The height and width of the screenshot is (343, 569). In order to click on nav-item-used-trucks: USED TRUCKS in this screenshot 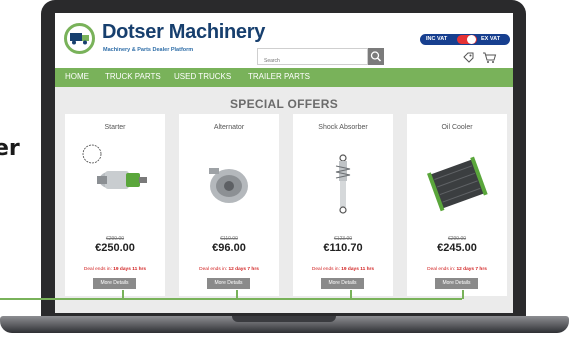, I will do `click(202, 76)`.